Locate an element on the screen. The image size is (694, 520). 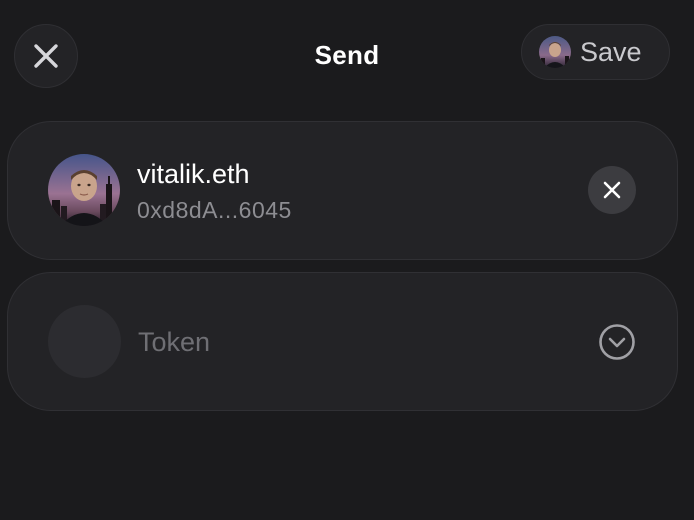
clear-recipient-button is located at coordinates (612, 190).